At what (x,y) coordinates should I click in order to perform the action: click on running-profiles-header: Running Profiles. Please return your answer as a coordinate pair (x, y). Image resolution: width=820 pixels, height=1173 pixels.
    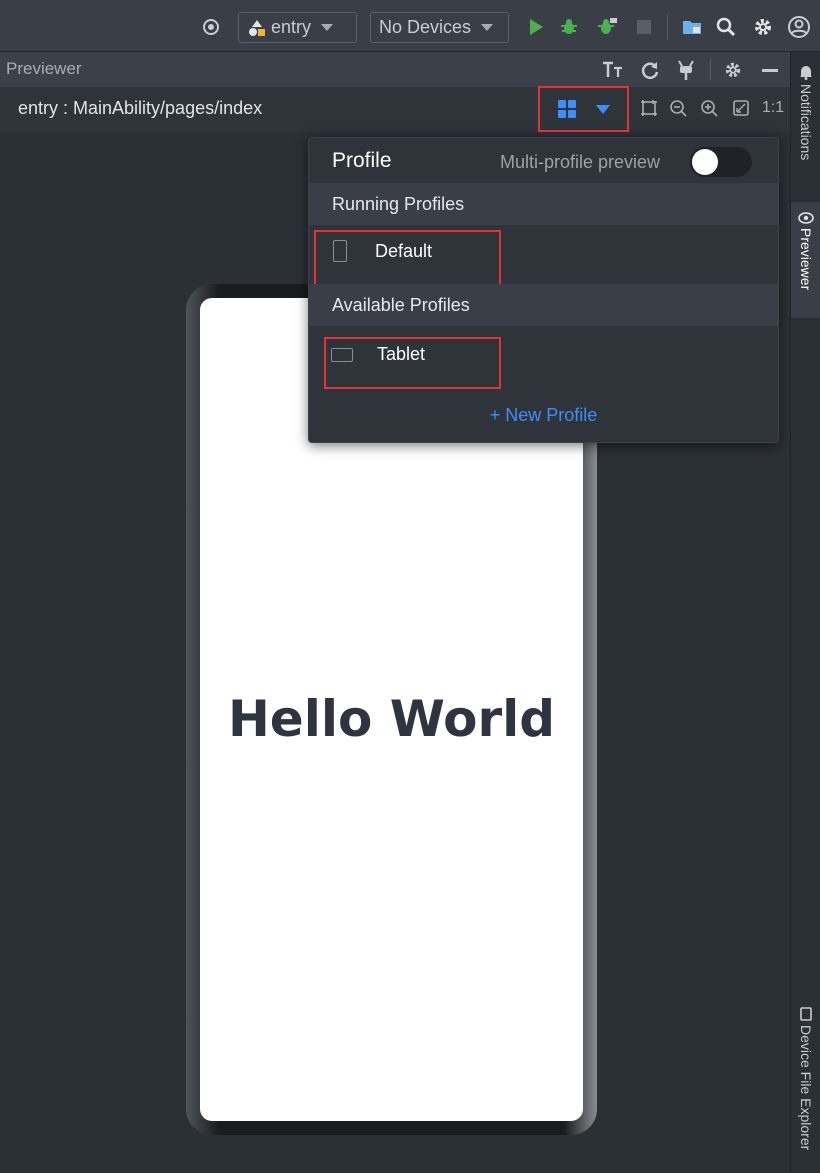
    Looking at the image, I should click on (543, 204).